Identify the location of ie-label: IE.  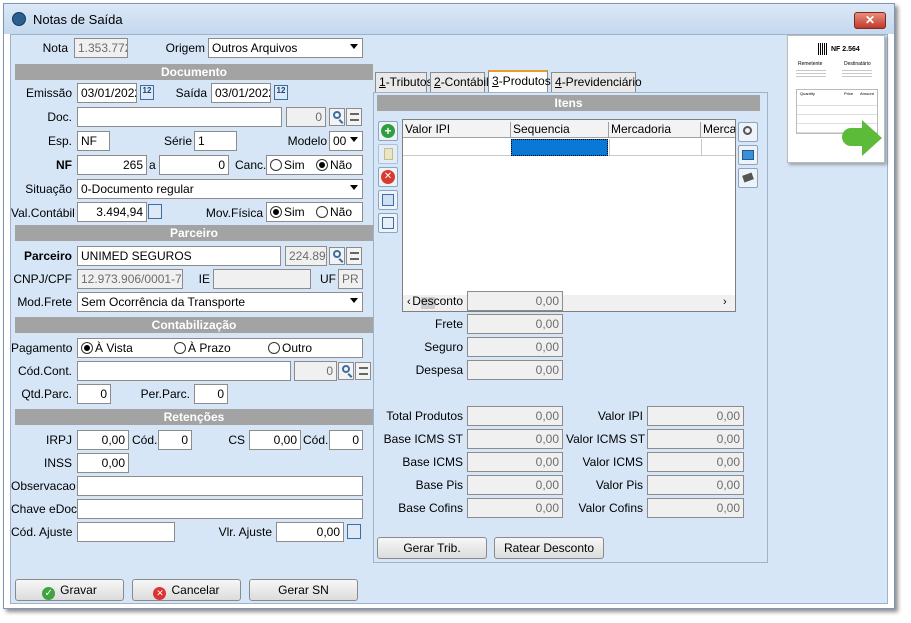
(204, 279).